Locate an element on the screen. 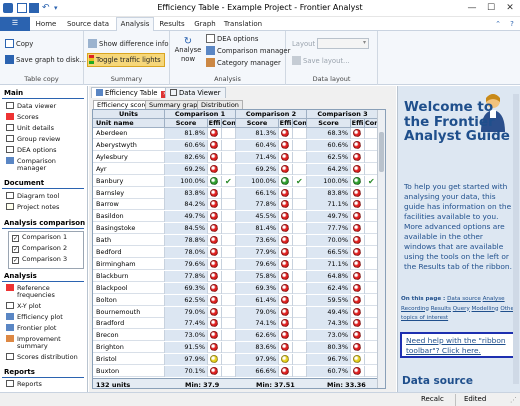 This screenshot has width=520, height=406. unit-name-cell: Bedford is located at coordinates (129, 252).